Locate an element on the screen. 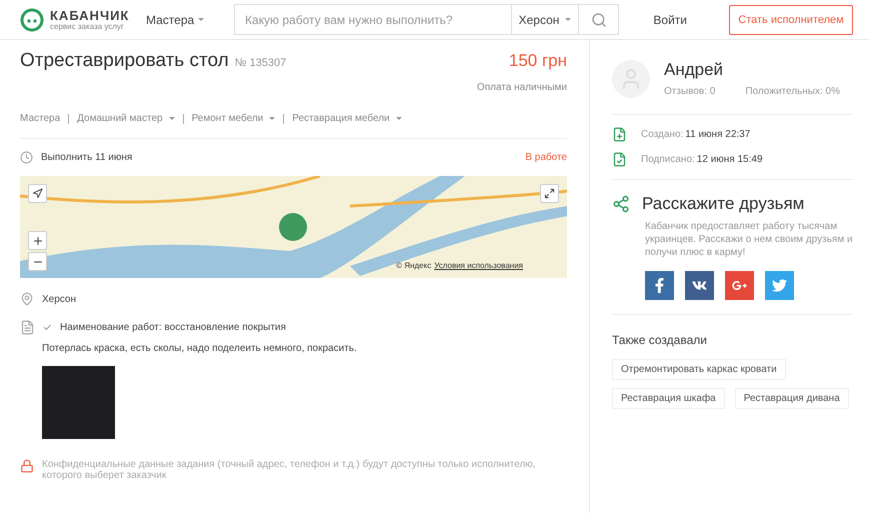 This screenshot has height=513, width=869. task-description: Потерлась краска, есть сколы, надо поделеить немного, покрасить. is located at coordinates (199, 348).